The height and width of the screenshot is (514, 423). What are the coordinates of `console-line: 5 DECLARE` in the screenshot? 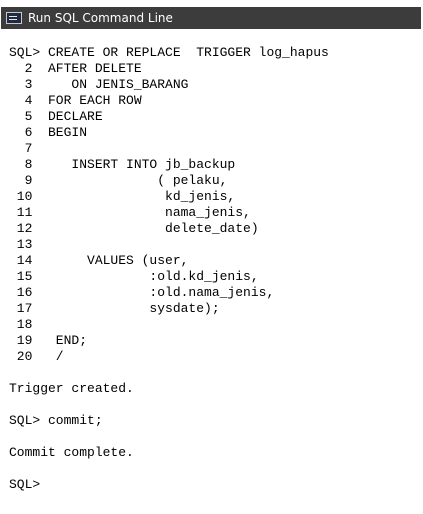 It's located at (56, 116).